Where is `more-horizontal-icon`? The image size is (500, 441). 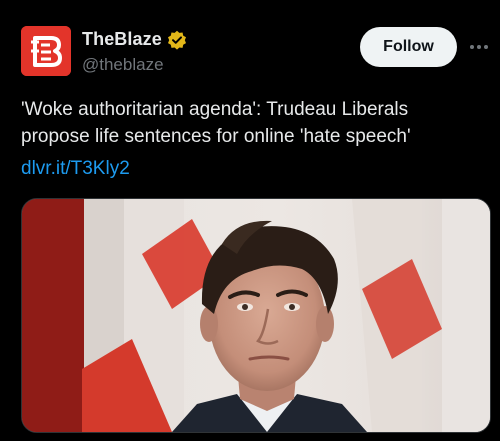
more-horizontal-icon is located at coordinates (479, 47).